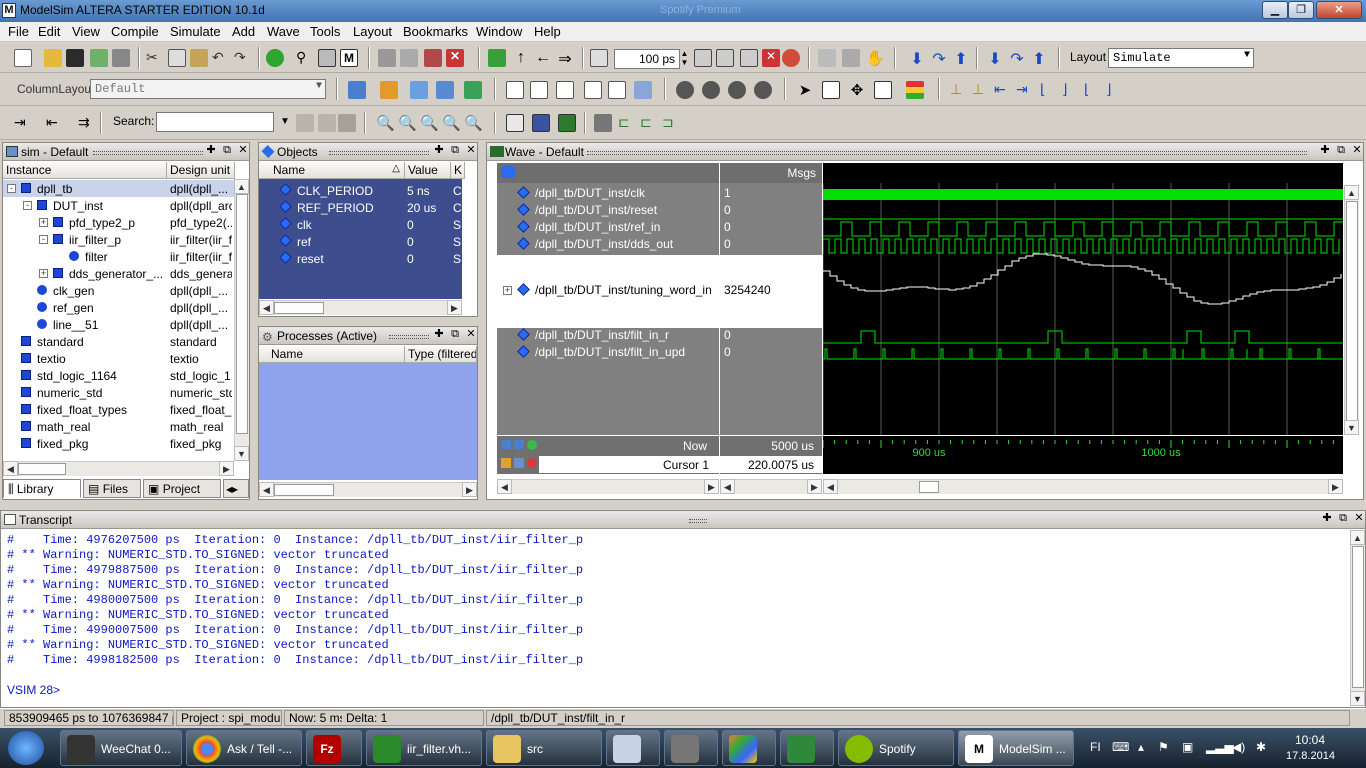 The image size is (1366, 768). Describe the element at coordinates (831, 90) in the screenshot. I see `zoom-box-icon` at that location.